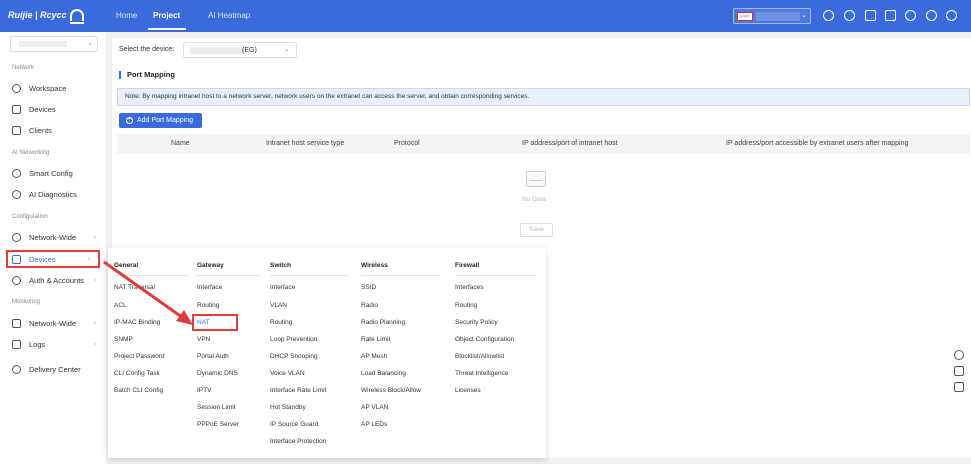  I want to click on chevron-right-icon: ›, so click(94, 344).